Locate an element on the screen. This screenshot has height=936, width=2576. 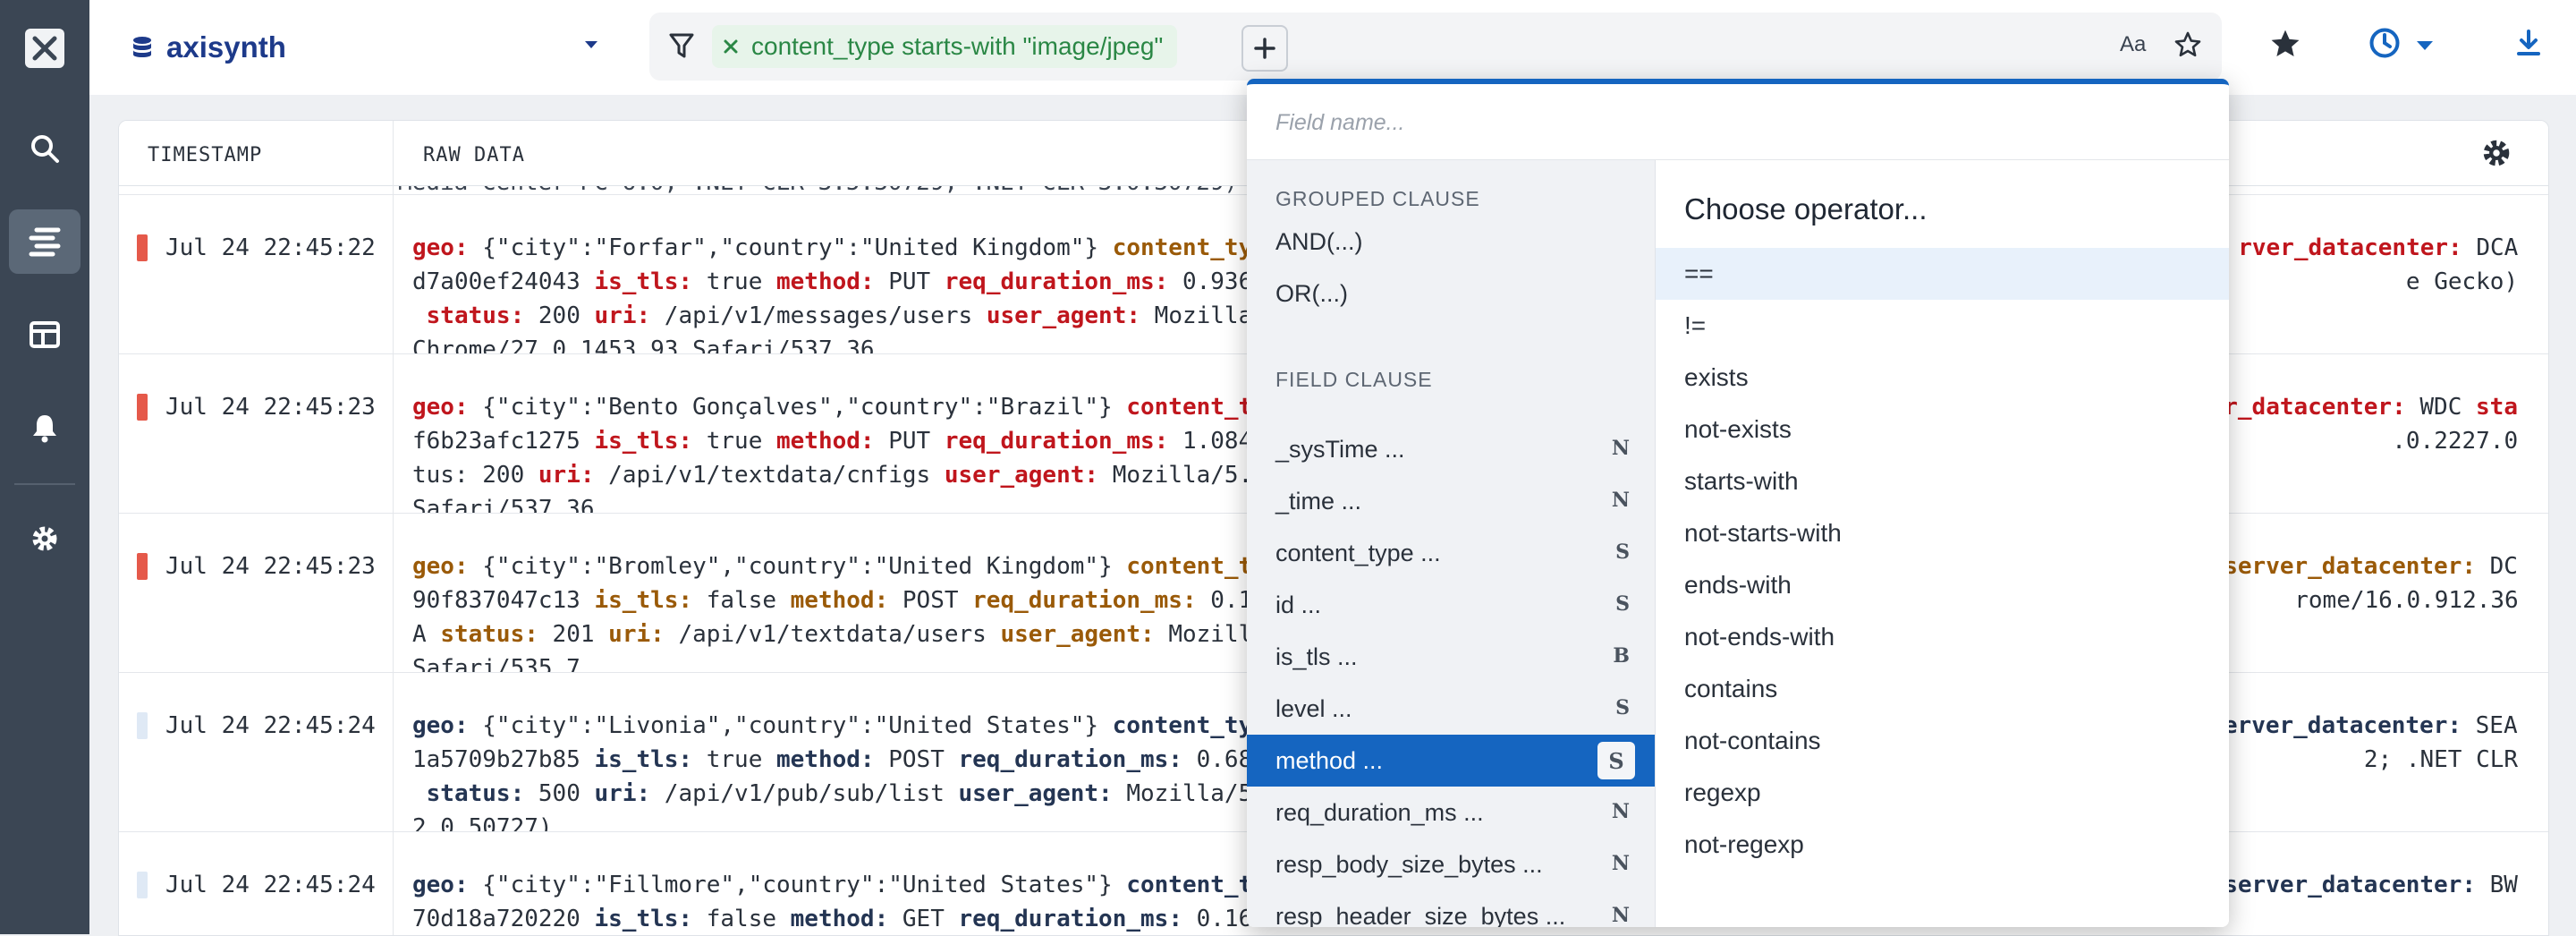
nav-dashboards-icon is located at coordinates (44, 335).